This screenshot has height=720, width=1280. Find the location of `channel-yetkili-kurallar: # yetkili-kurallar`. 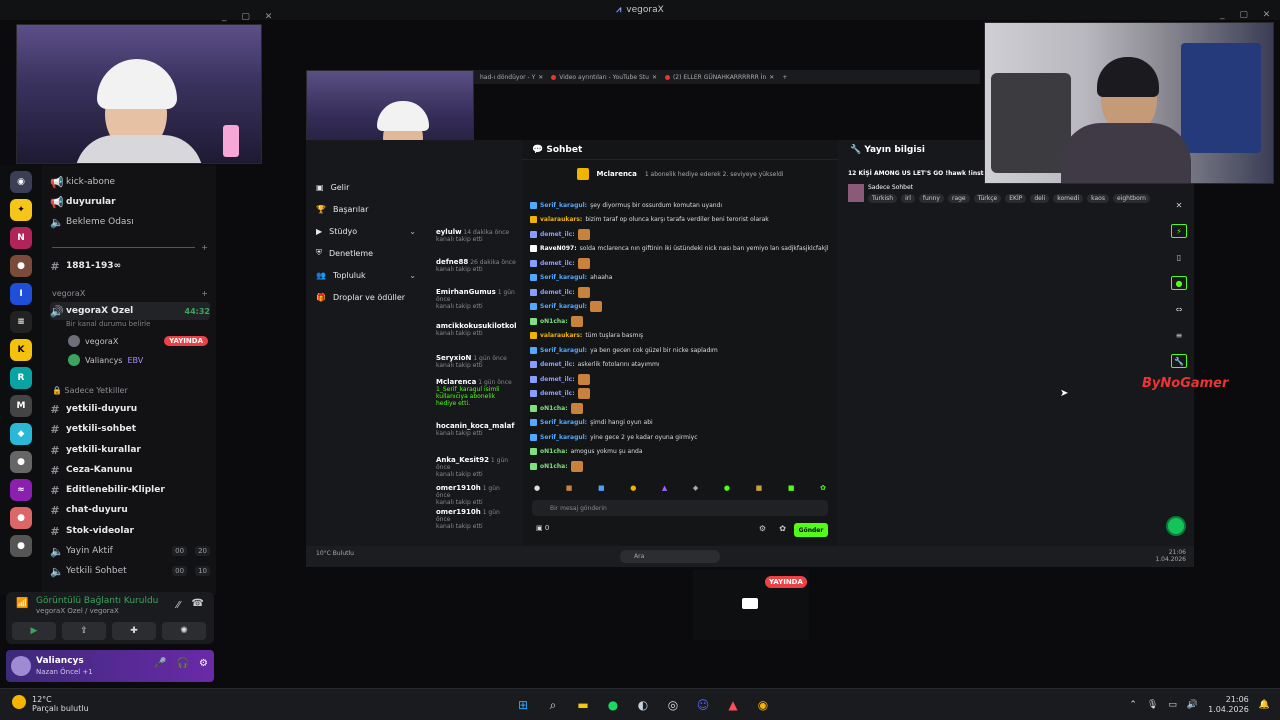

channel-yetkili-kurallar: # yetkili-kurallar is located at coordinates (130, 450).